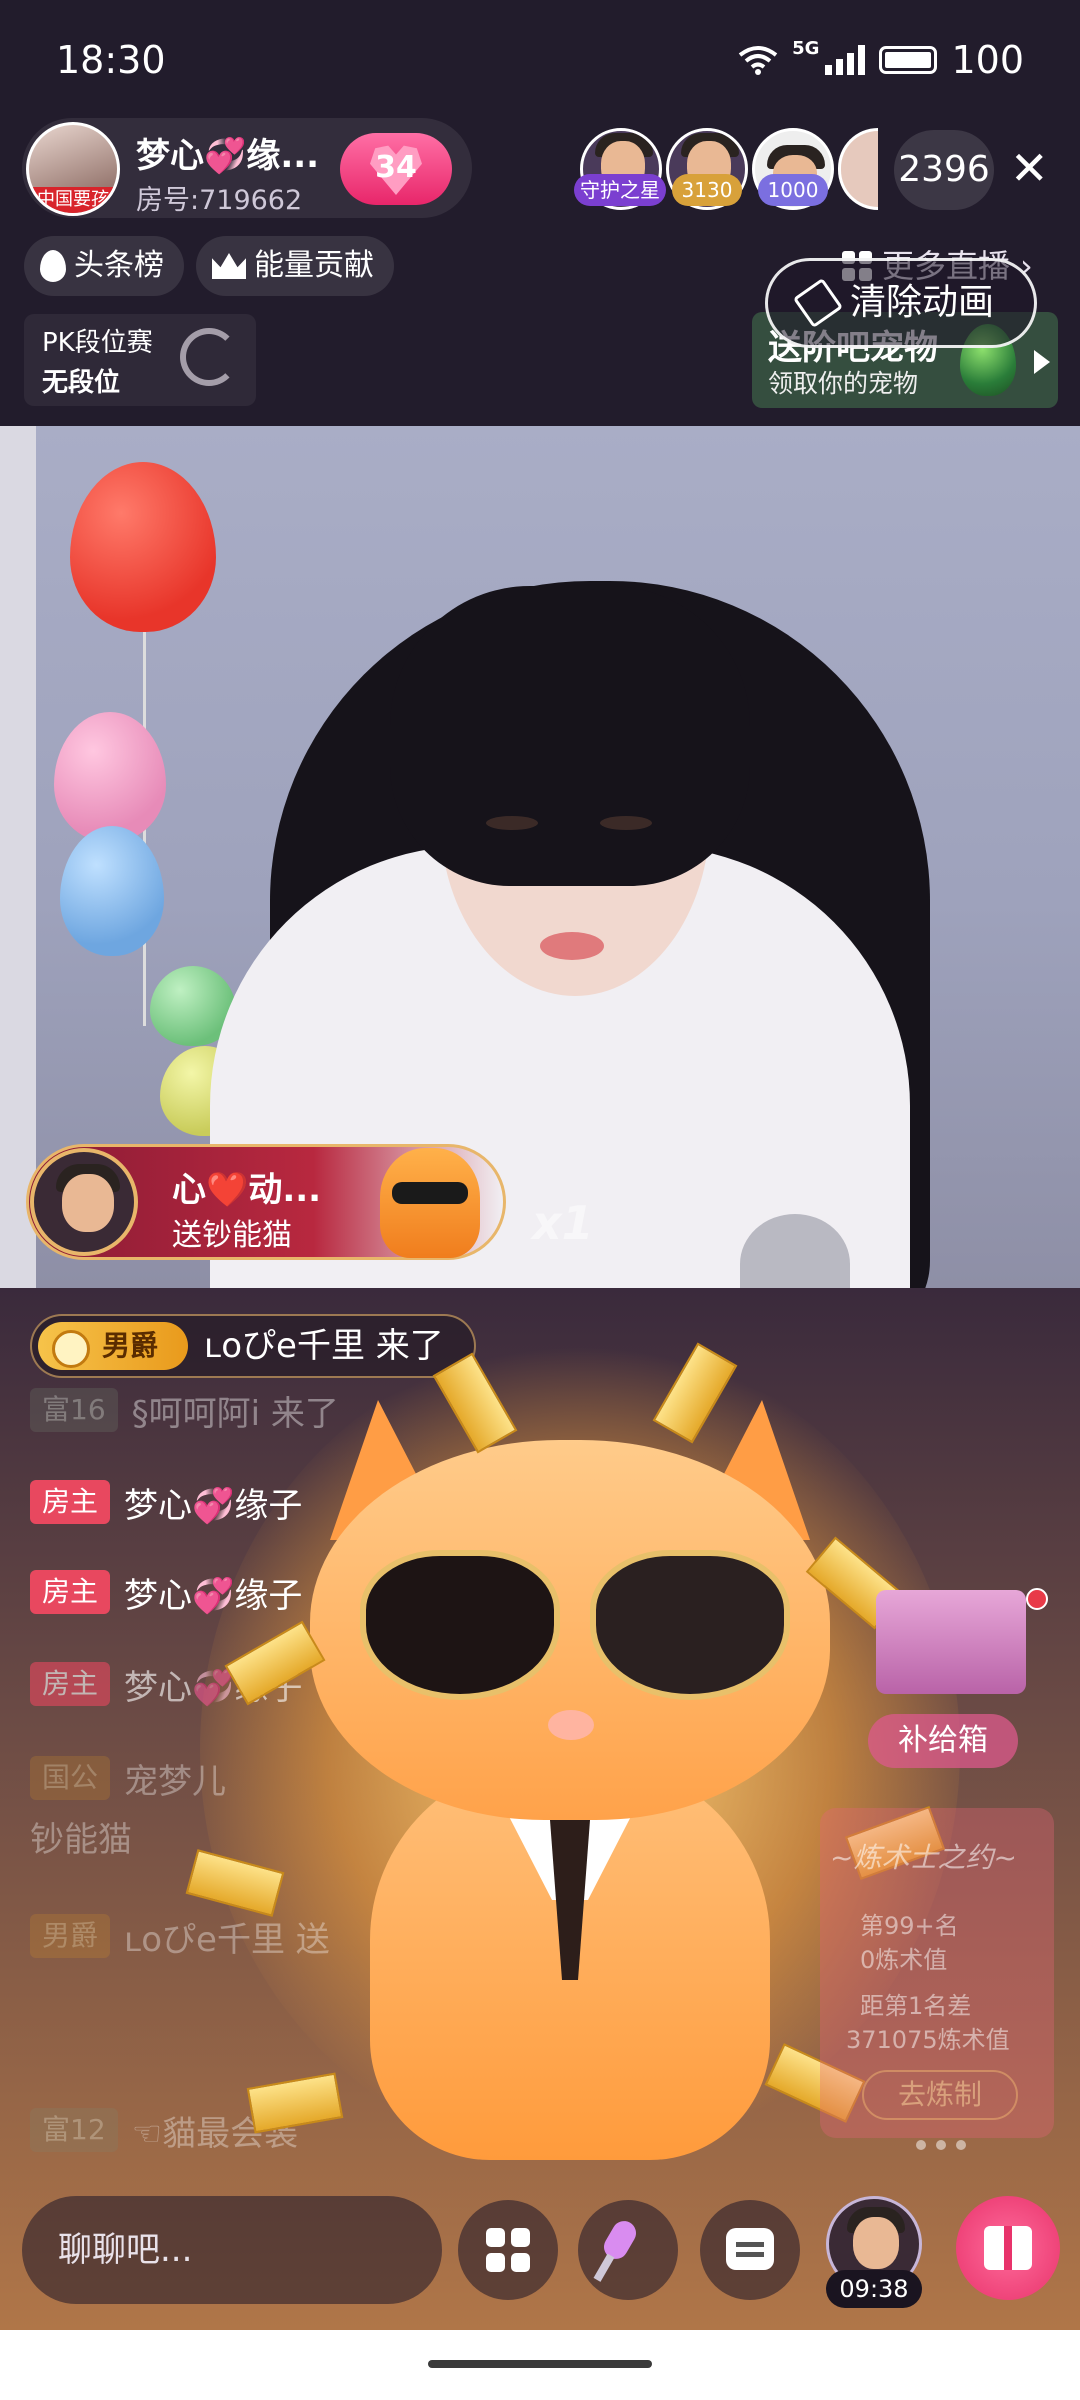 The height and width of the screenshot is (2400, 1080). I want to click on chat-message: 国公 宠梦儿, so click(128, 1778).